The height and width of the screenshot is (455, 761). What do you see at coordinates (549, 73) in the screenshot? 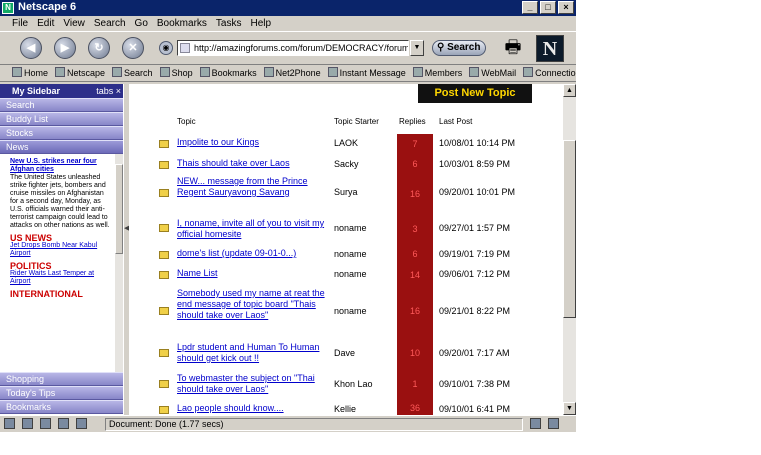
I see `toolbar-connections: Connections` at bounding box center [549, 73].